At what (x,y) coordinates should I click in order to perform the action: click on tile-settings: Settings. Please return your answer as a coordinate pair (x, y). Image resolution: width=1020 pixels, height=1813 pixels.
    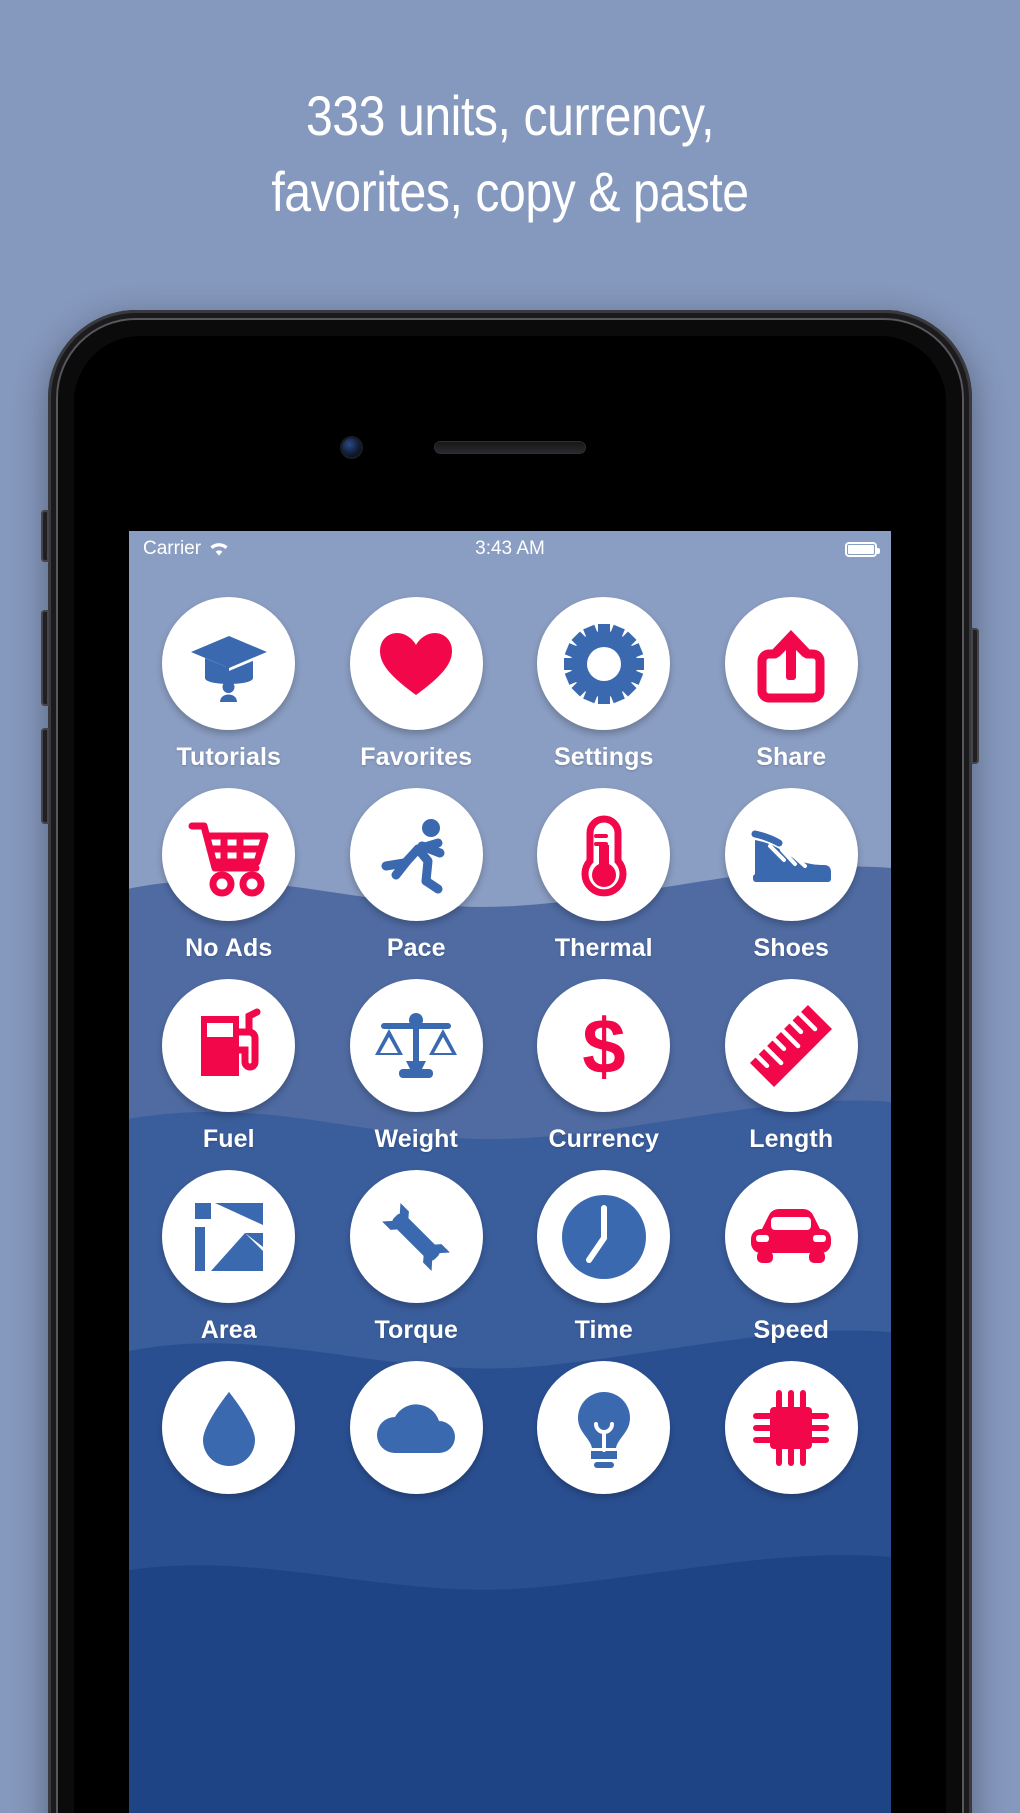
    Looking at the image, I should click on (604, 676).